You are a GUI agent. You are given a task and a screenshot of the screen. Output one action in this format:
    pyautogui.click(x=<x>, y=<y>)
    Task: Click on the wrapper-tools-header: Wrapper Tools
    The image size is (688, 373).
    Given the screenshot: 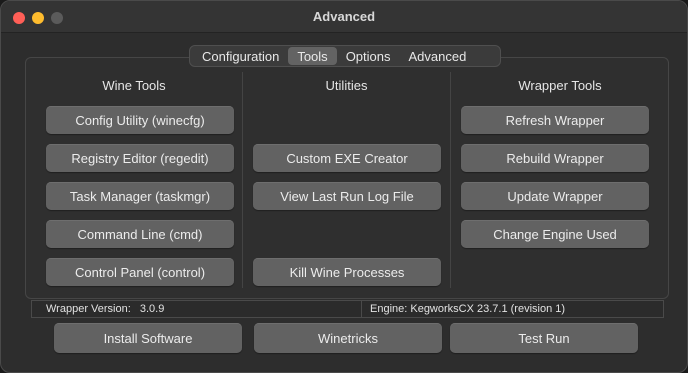 What is the action you would take?
    pyautogui.click(x=560, y=85)
    